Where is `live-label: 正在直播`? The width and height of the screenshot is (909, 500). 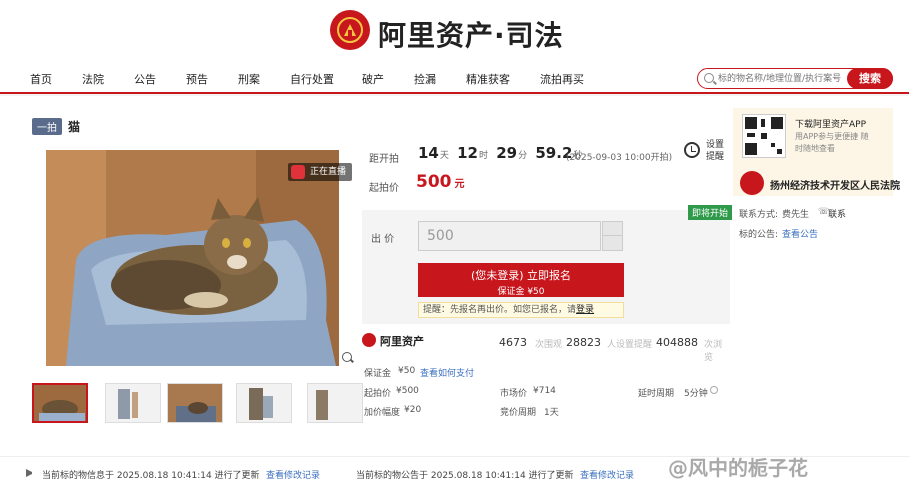
live-label: 正在直播 is located at coordinates (328, 172).